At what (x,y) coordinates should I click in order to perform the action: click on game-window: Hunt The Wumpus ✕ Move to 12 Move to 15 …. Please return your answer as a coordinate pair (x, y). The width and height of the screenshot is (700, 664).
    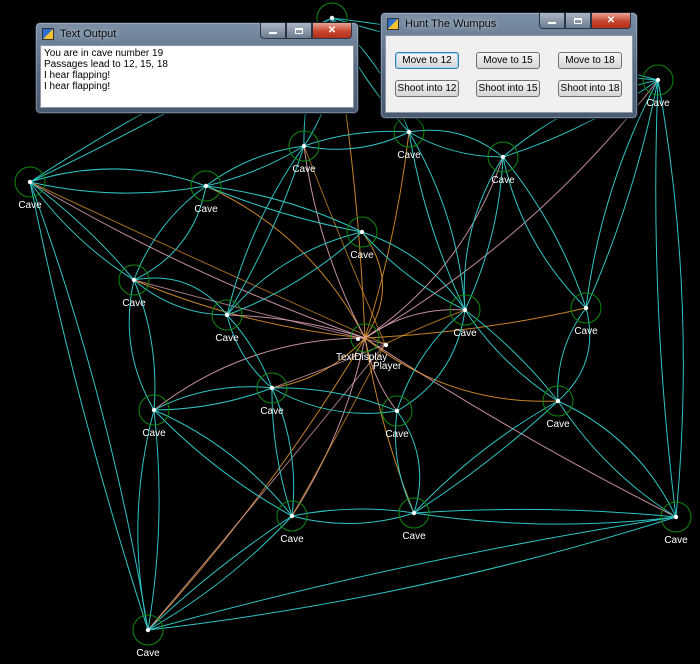
    Looking at the image, I should click on (509, 65).